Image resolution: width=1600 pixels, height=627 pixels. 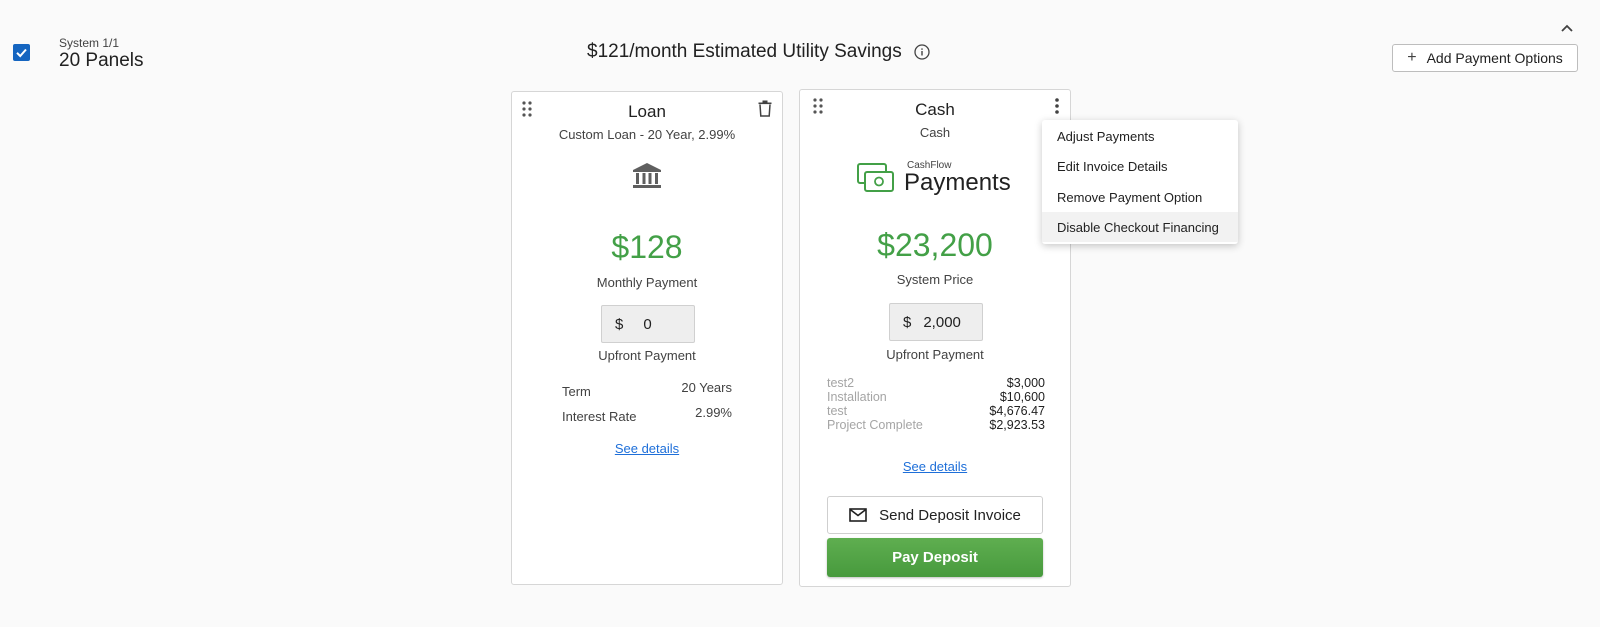 I want to click on milestone-row: Project Complete $2,923.53, so click(x=936, y=425).